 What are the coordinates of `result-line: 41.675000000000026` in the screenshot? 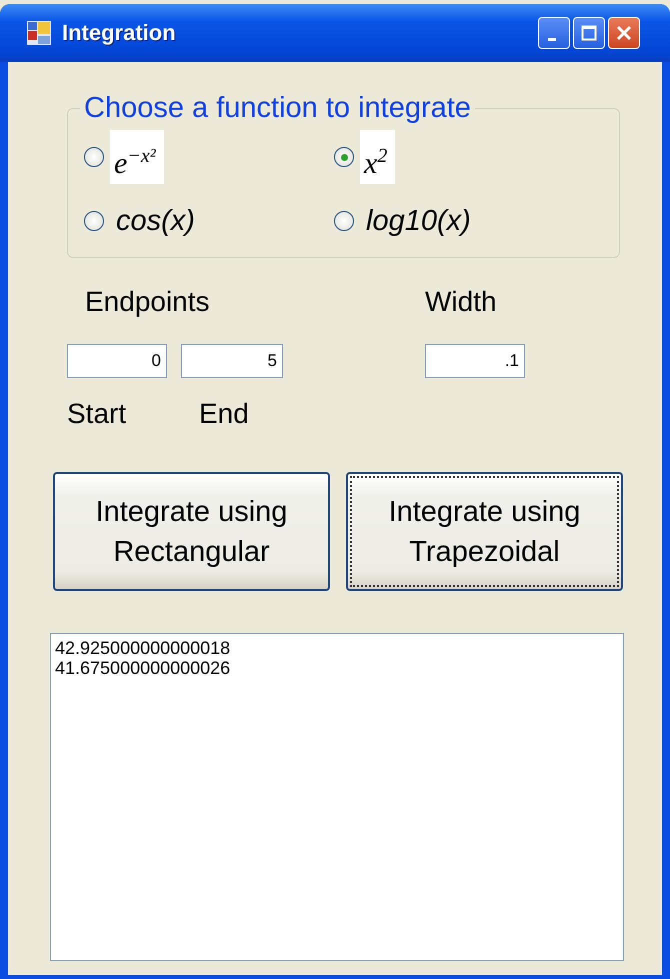 It's located at (143, 668).